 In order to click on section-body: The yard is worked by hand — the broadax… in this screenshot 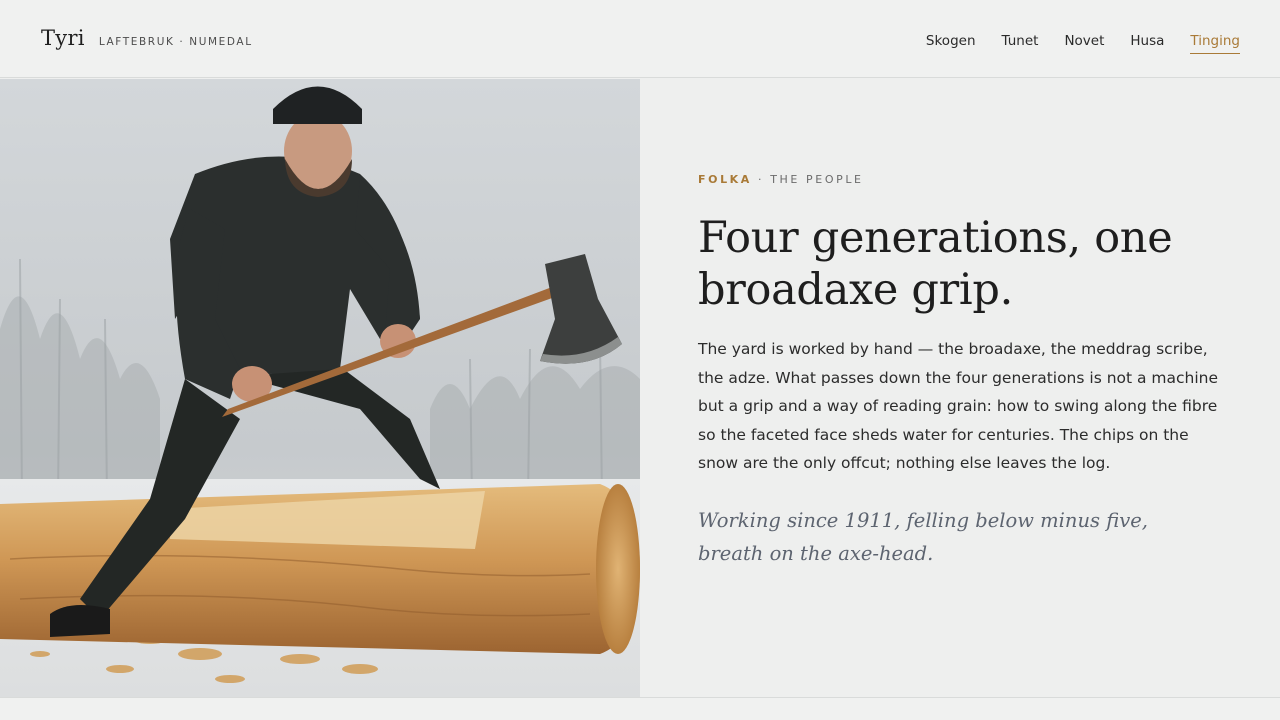, I will do `click(958, 406)`.